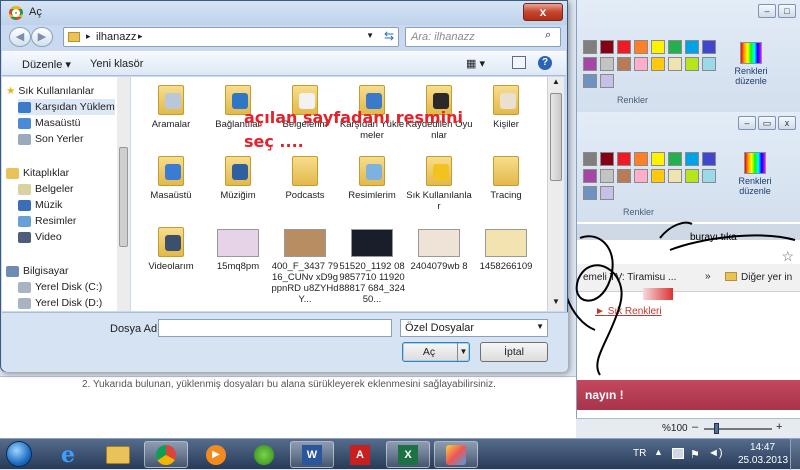 This screenshot has width=800, height=470. Describe the element at coordinates (463, 352) in the screenshot. I see `open-split-arrow-icon: ▼` at that location.